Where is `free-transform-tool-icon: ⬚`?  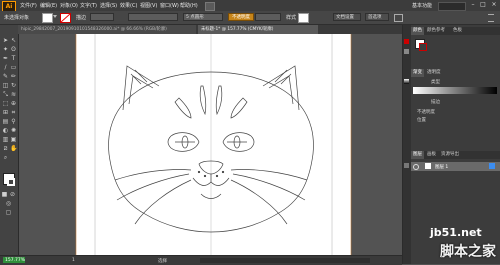
free-transform-tool-icon: ⬚ is located at coordinates (5, 103).